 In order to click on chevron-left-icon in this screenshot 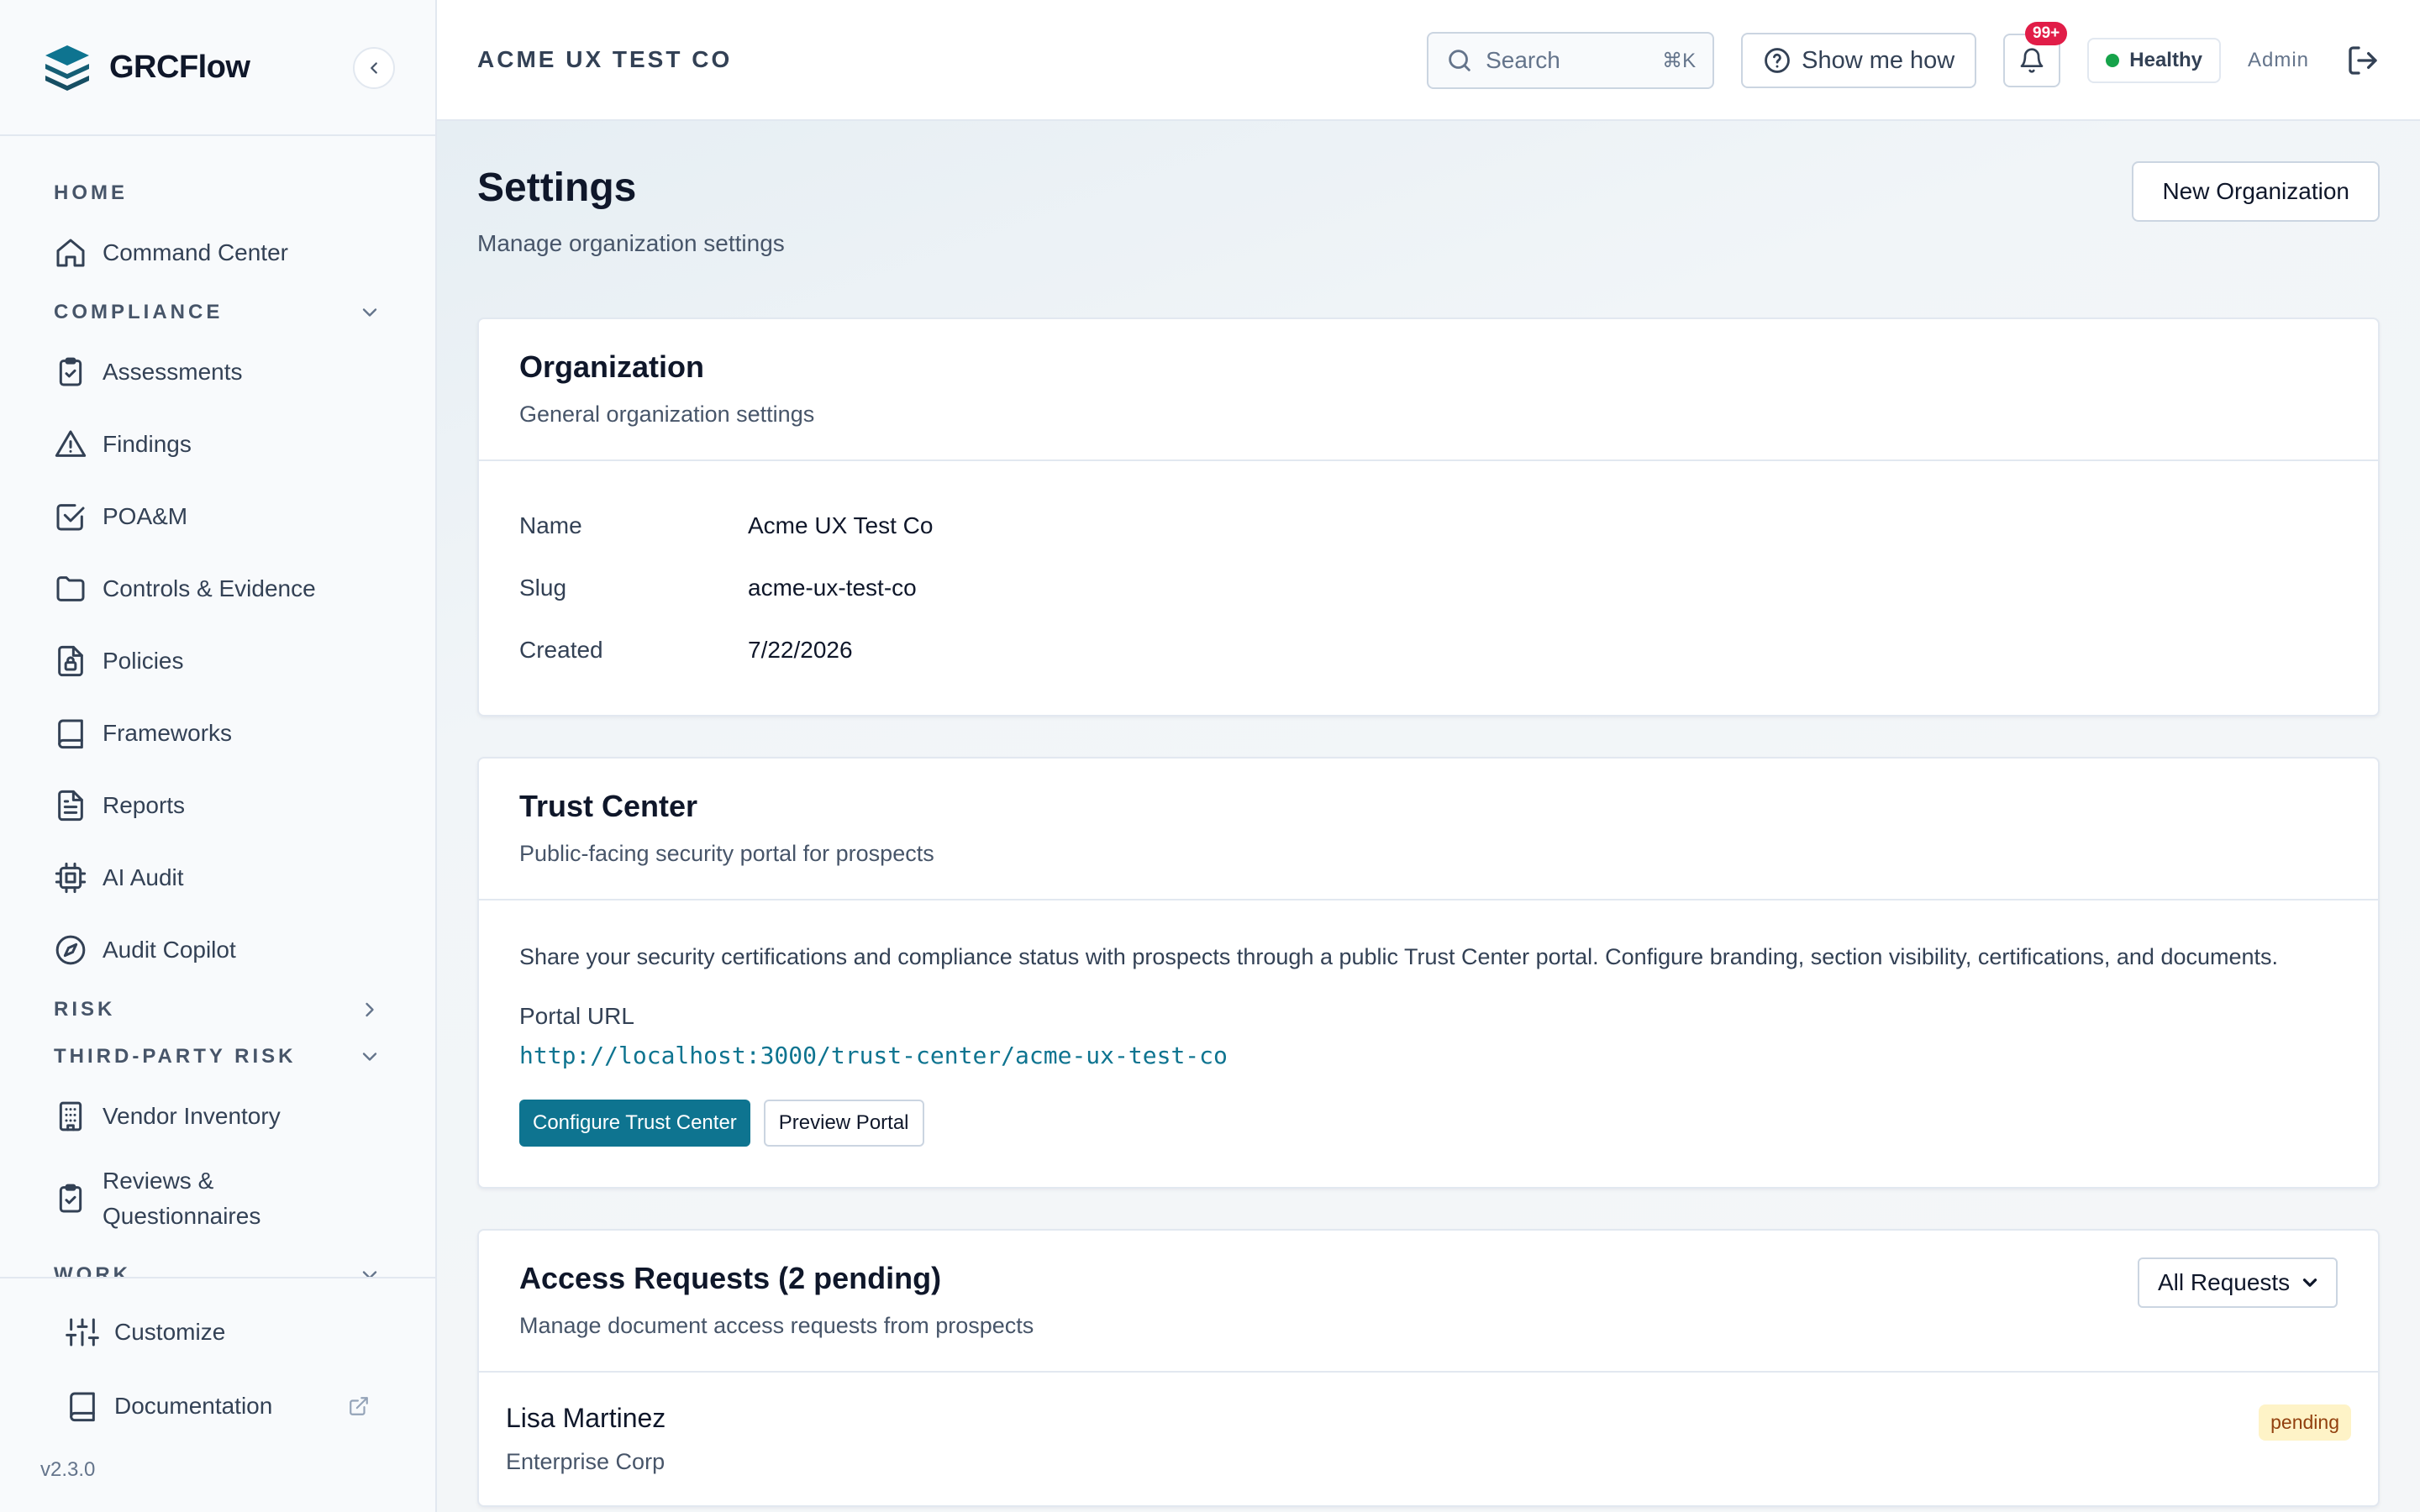, I will do `click(374, 68)`.